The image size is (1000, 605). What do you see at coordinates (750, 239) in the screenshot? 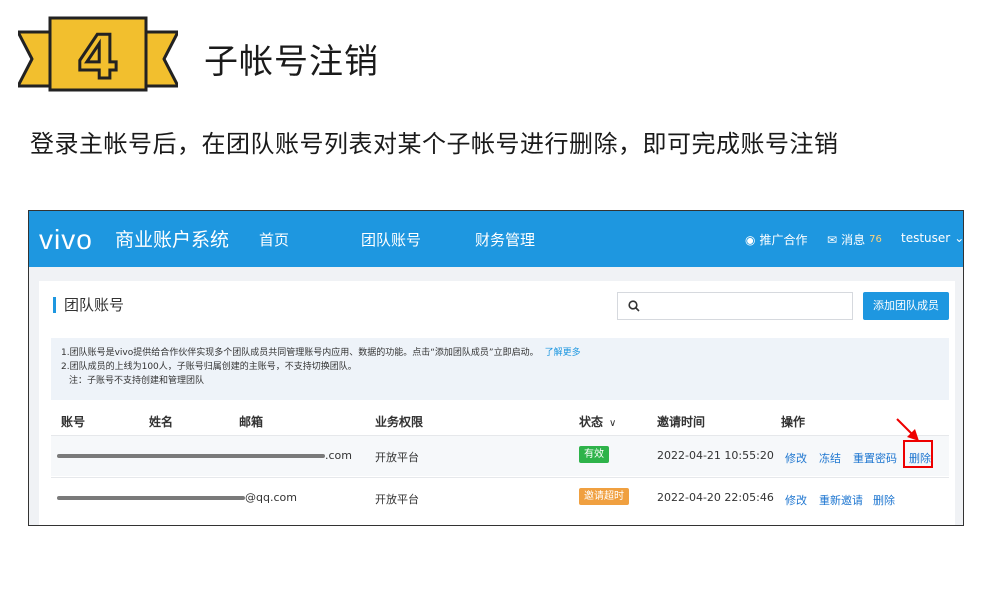
I see `eye-icon: ◉` at bounding box center [750, 239].